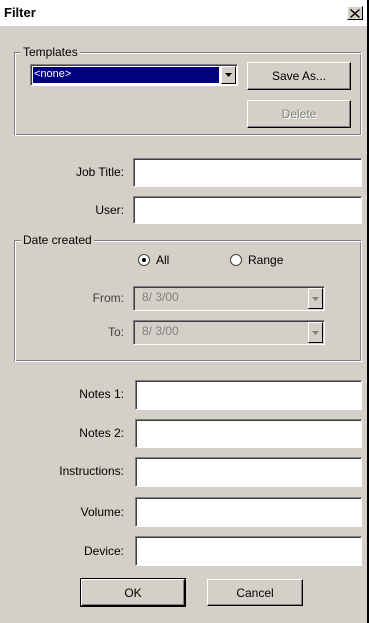  I want to click on cancel-button: Cancel, so click(255, 592).